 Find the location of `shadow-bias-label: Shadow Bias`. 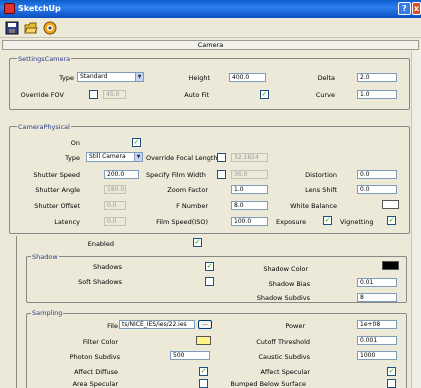

shadow-bias-label: Shadow Bias is located at coordinates (289, 284).